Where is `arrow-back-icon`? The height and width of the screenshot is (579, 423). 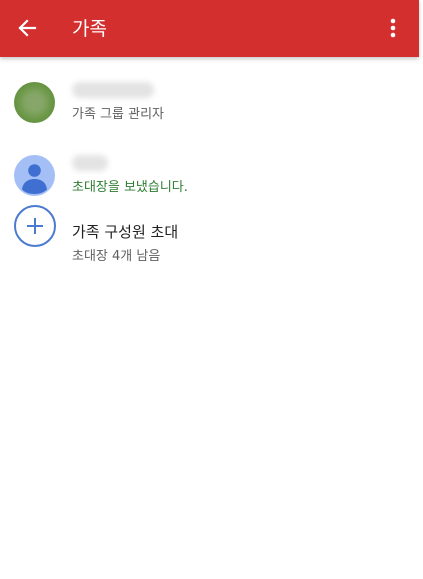
arrow-back-icon is located at coordinates (27, 28).